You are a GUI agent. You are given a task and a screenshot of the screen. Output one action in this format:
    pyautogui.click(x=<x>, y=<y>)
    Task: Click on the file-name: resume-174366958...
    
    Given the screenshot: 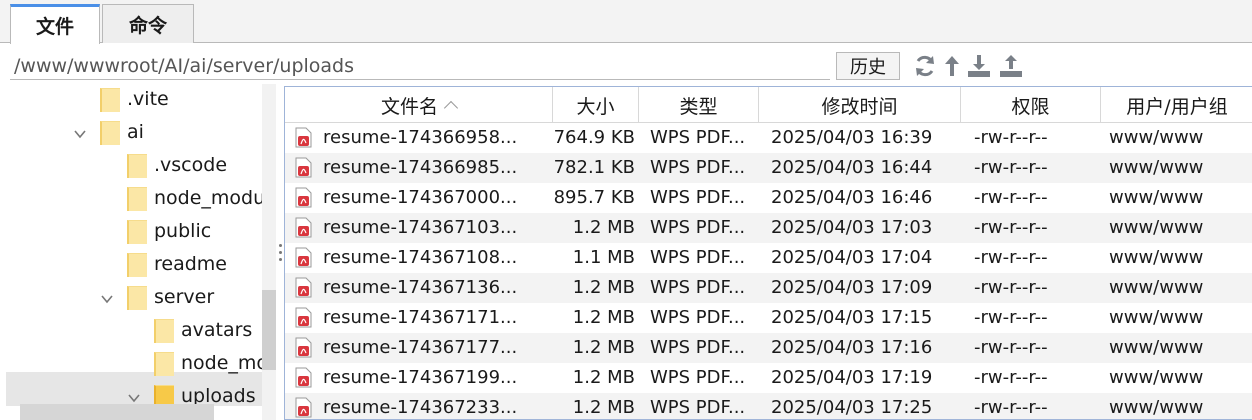 What is the action you would take?
    pyautogui.click(x=420, y=137)
    